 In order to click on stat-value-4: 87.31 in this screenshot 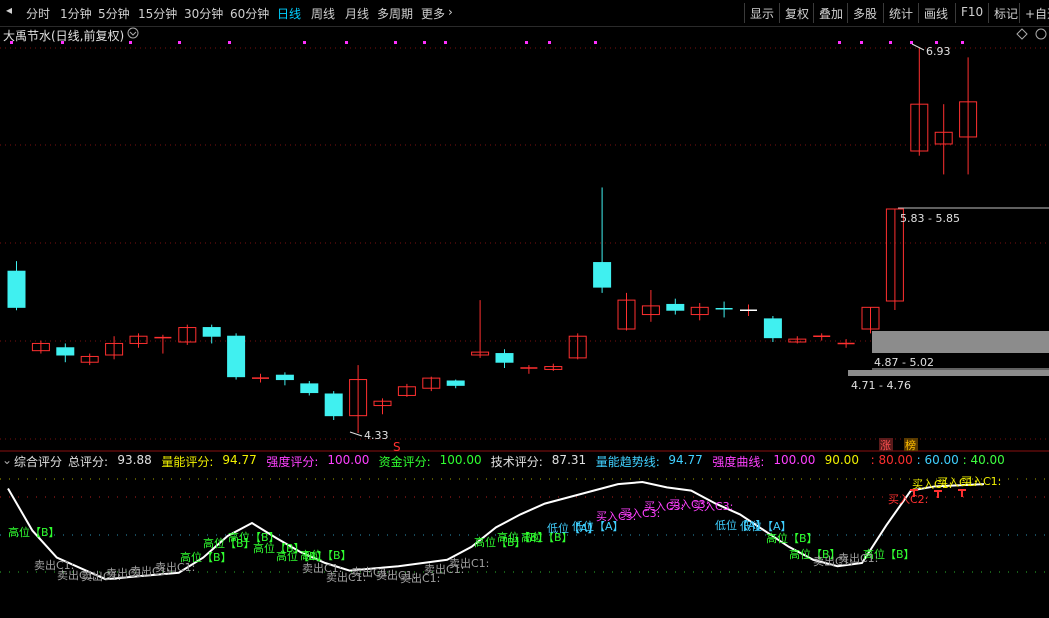, I will do `click(569, 460)`.